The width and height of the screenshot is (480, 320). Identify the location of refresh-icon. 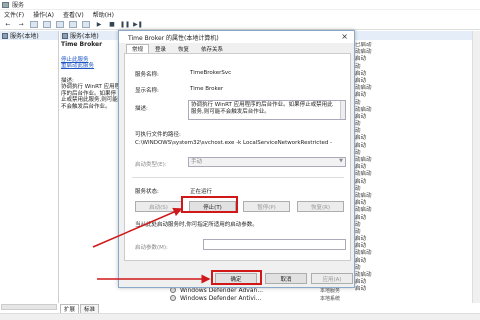
(60, 24).